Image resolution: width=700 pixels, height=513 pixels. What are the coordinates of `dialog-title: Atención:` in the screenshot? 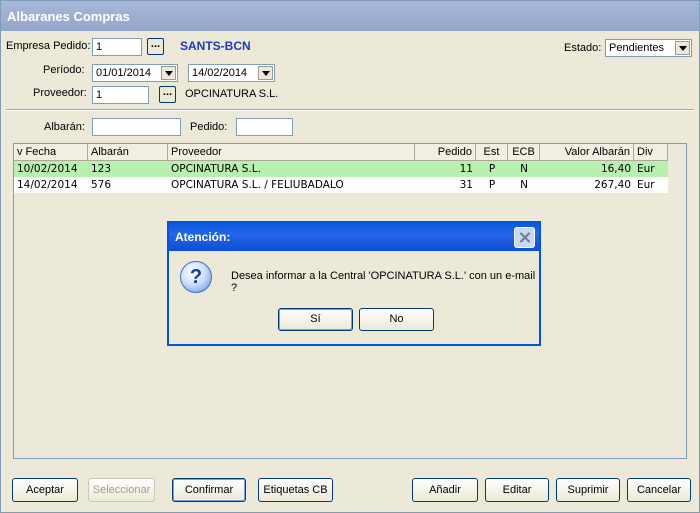 It's located at (354, 237).